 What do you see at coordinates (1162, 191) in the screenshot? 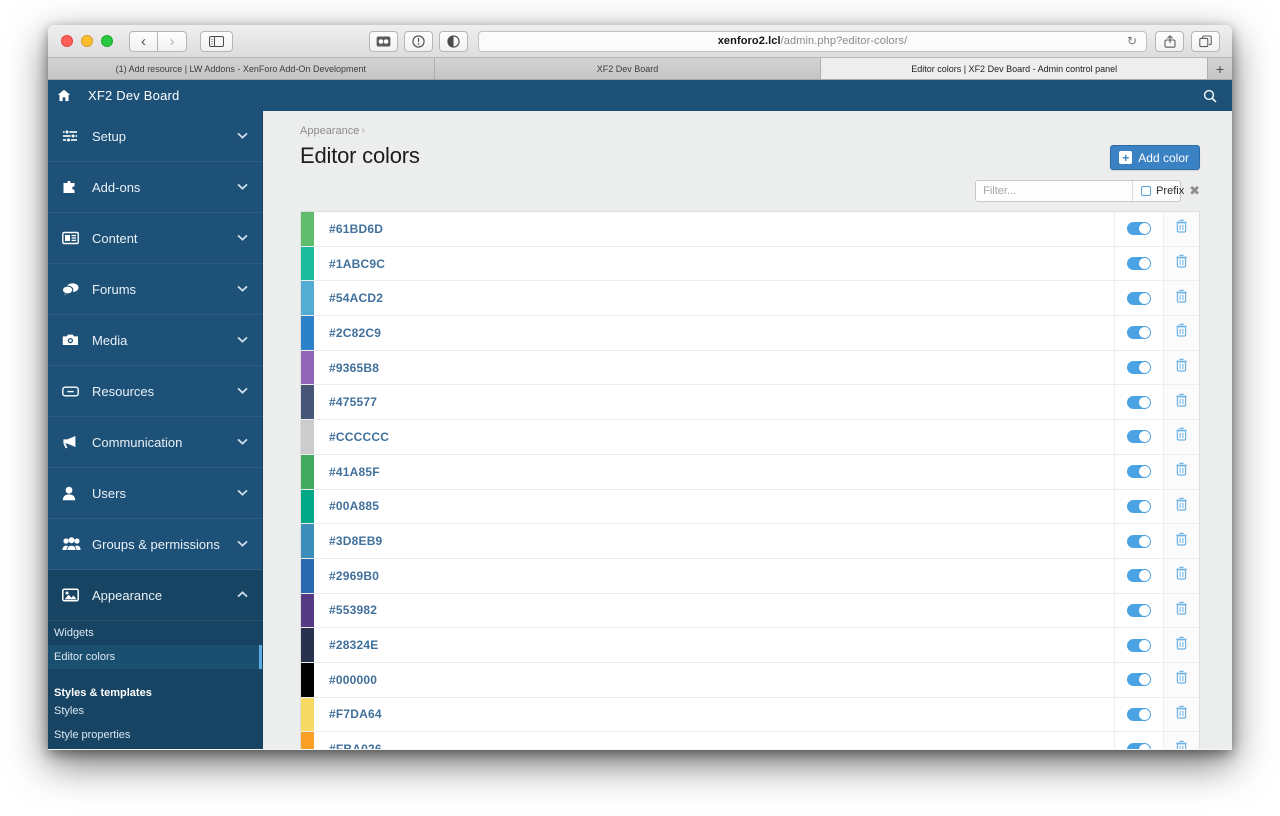
I see `prefix-checkbox-wrap: Prefix` at bounding box center [1162, 191].